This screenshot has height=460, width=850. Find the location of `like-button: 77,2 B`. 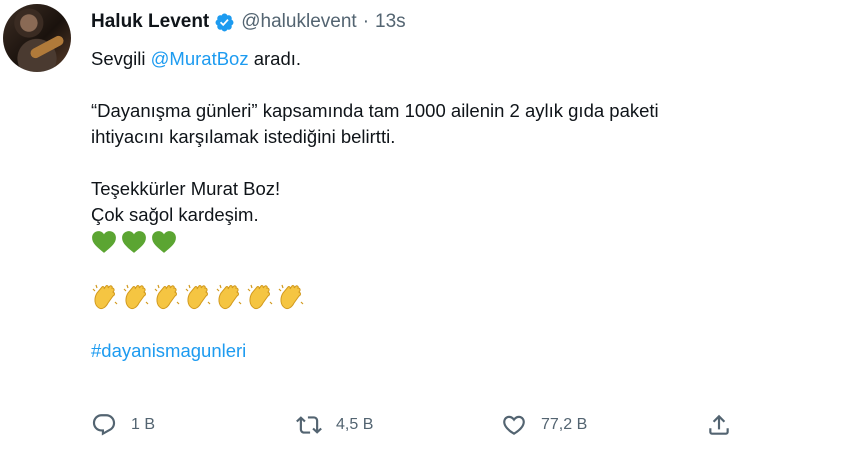

like-button: 77,2 B is located at coordinates (603, 425).